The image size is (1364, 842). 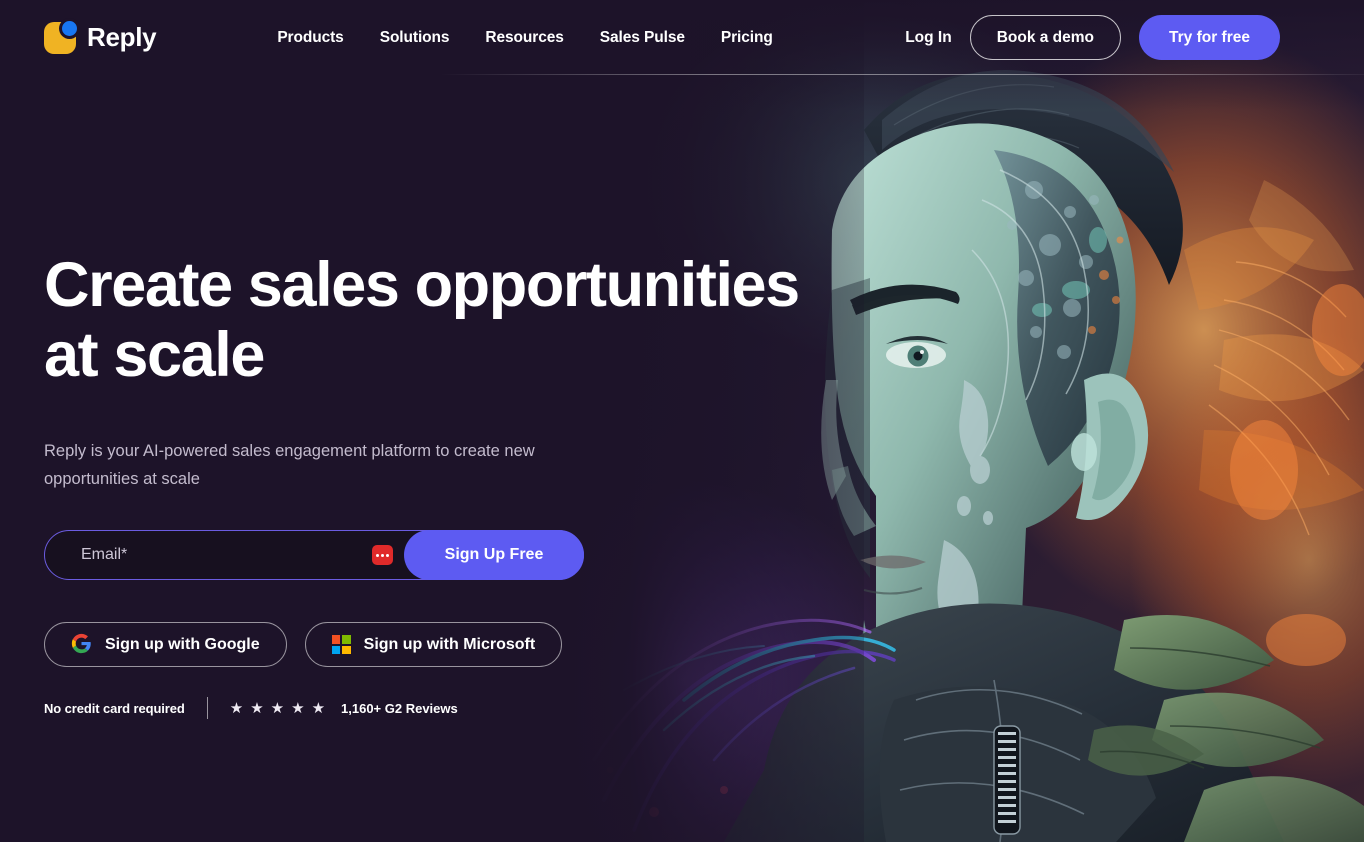 I want to click on hero-title-line-2: at scale, so click(x=154, y=355).